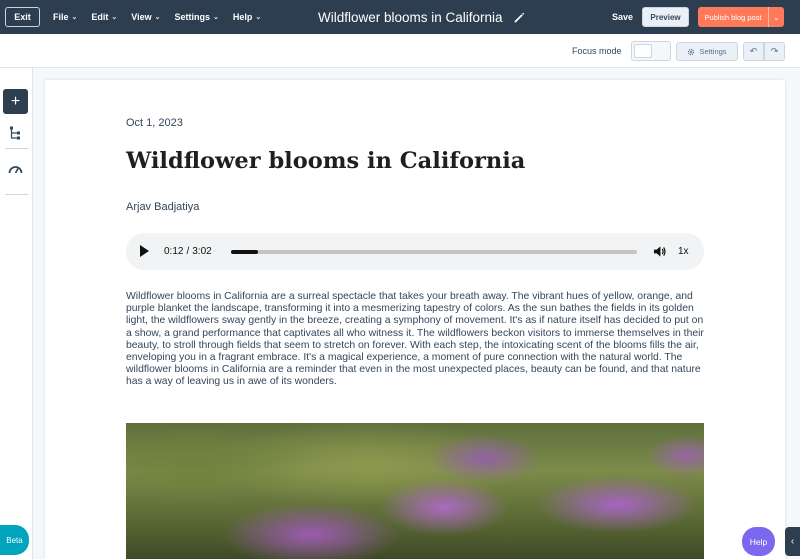 The image size is (800, 559). I want to click on focus-mode-toggle, so click(651, 51).